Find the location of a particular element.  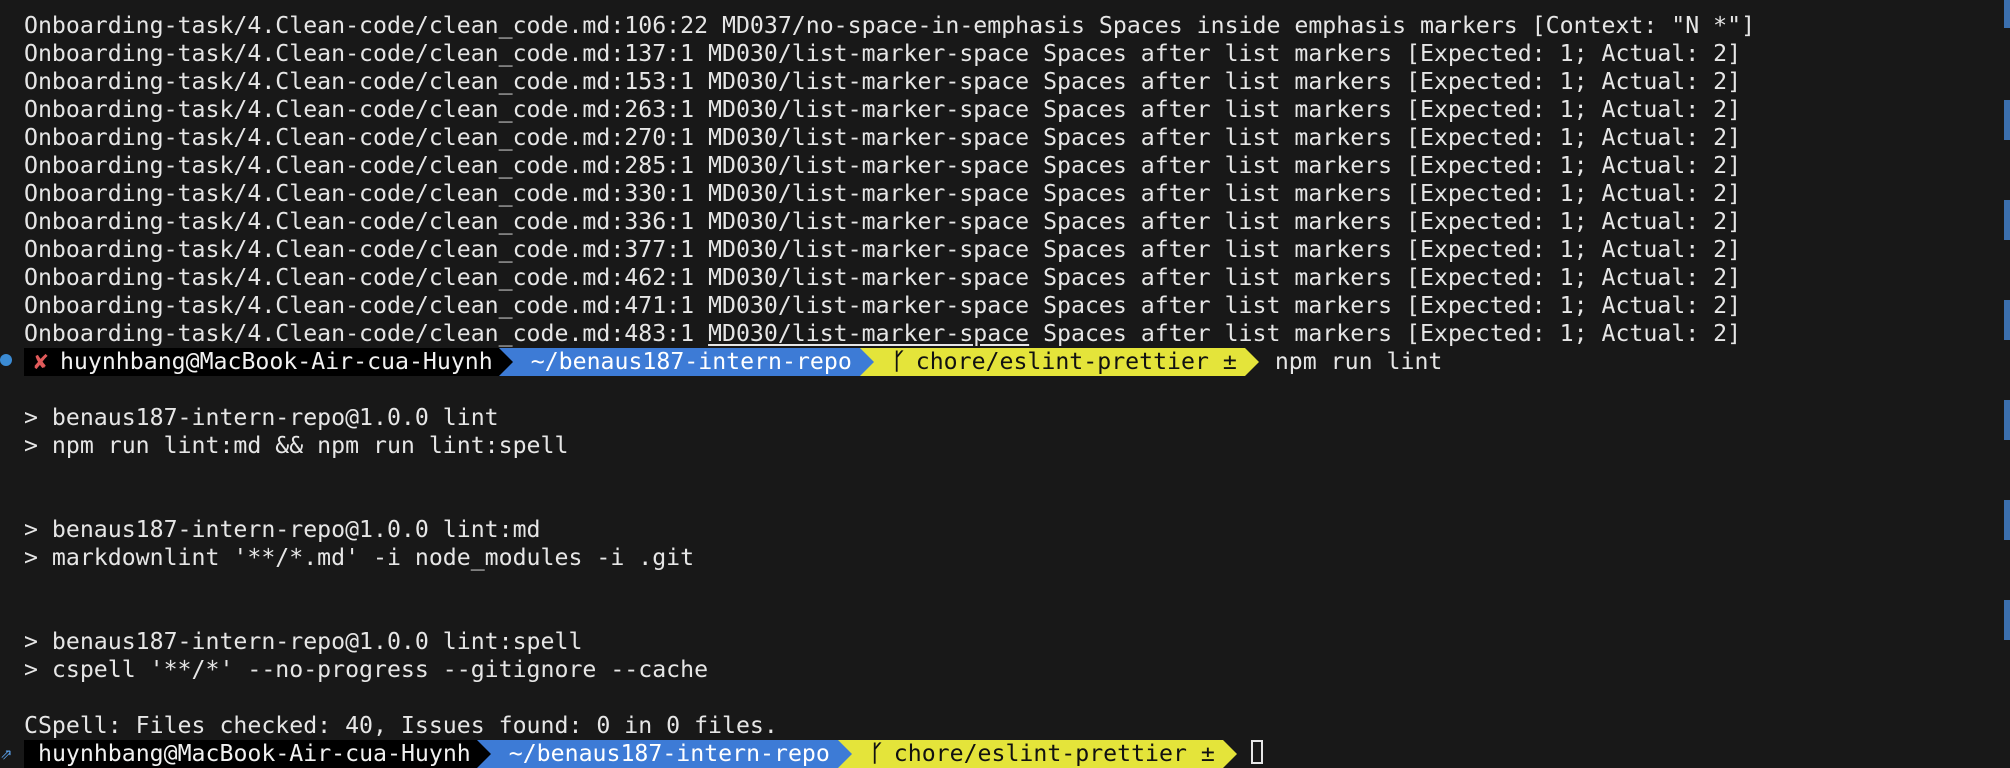

script-header: > benaus187-intern-repo@1.0.0 lint:md is located at coordinates (282, 529).